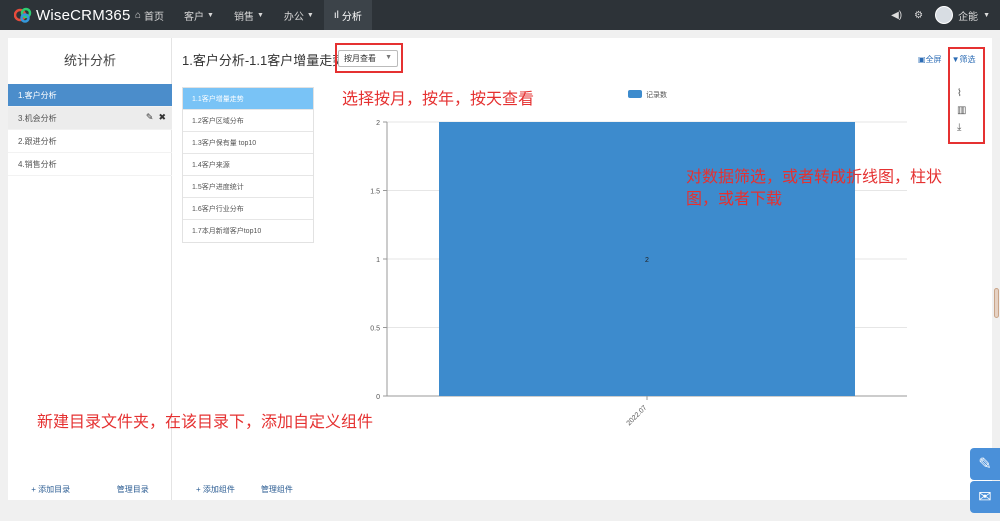 This screenshot has width=1000, height=521. Describe the element at coordinates (966, 95) in the screenshot. I see `highlight-box-filter` at that location.